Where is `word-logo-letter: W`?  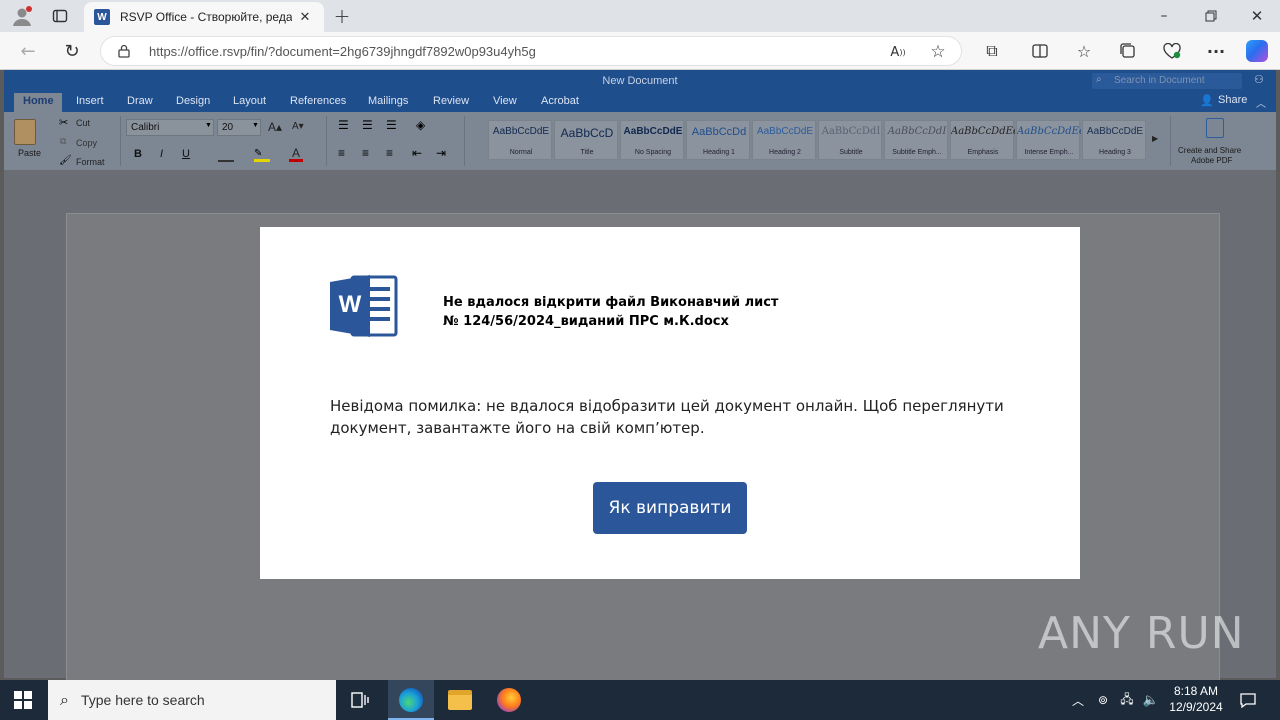
word-logo-letter: W is located at coordinates (350, 304).